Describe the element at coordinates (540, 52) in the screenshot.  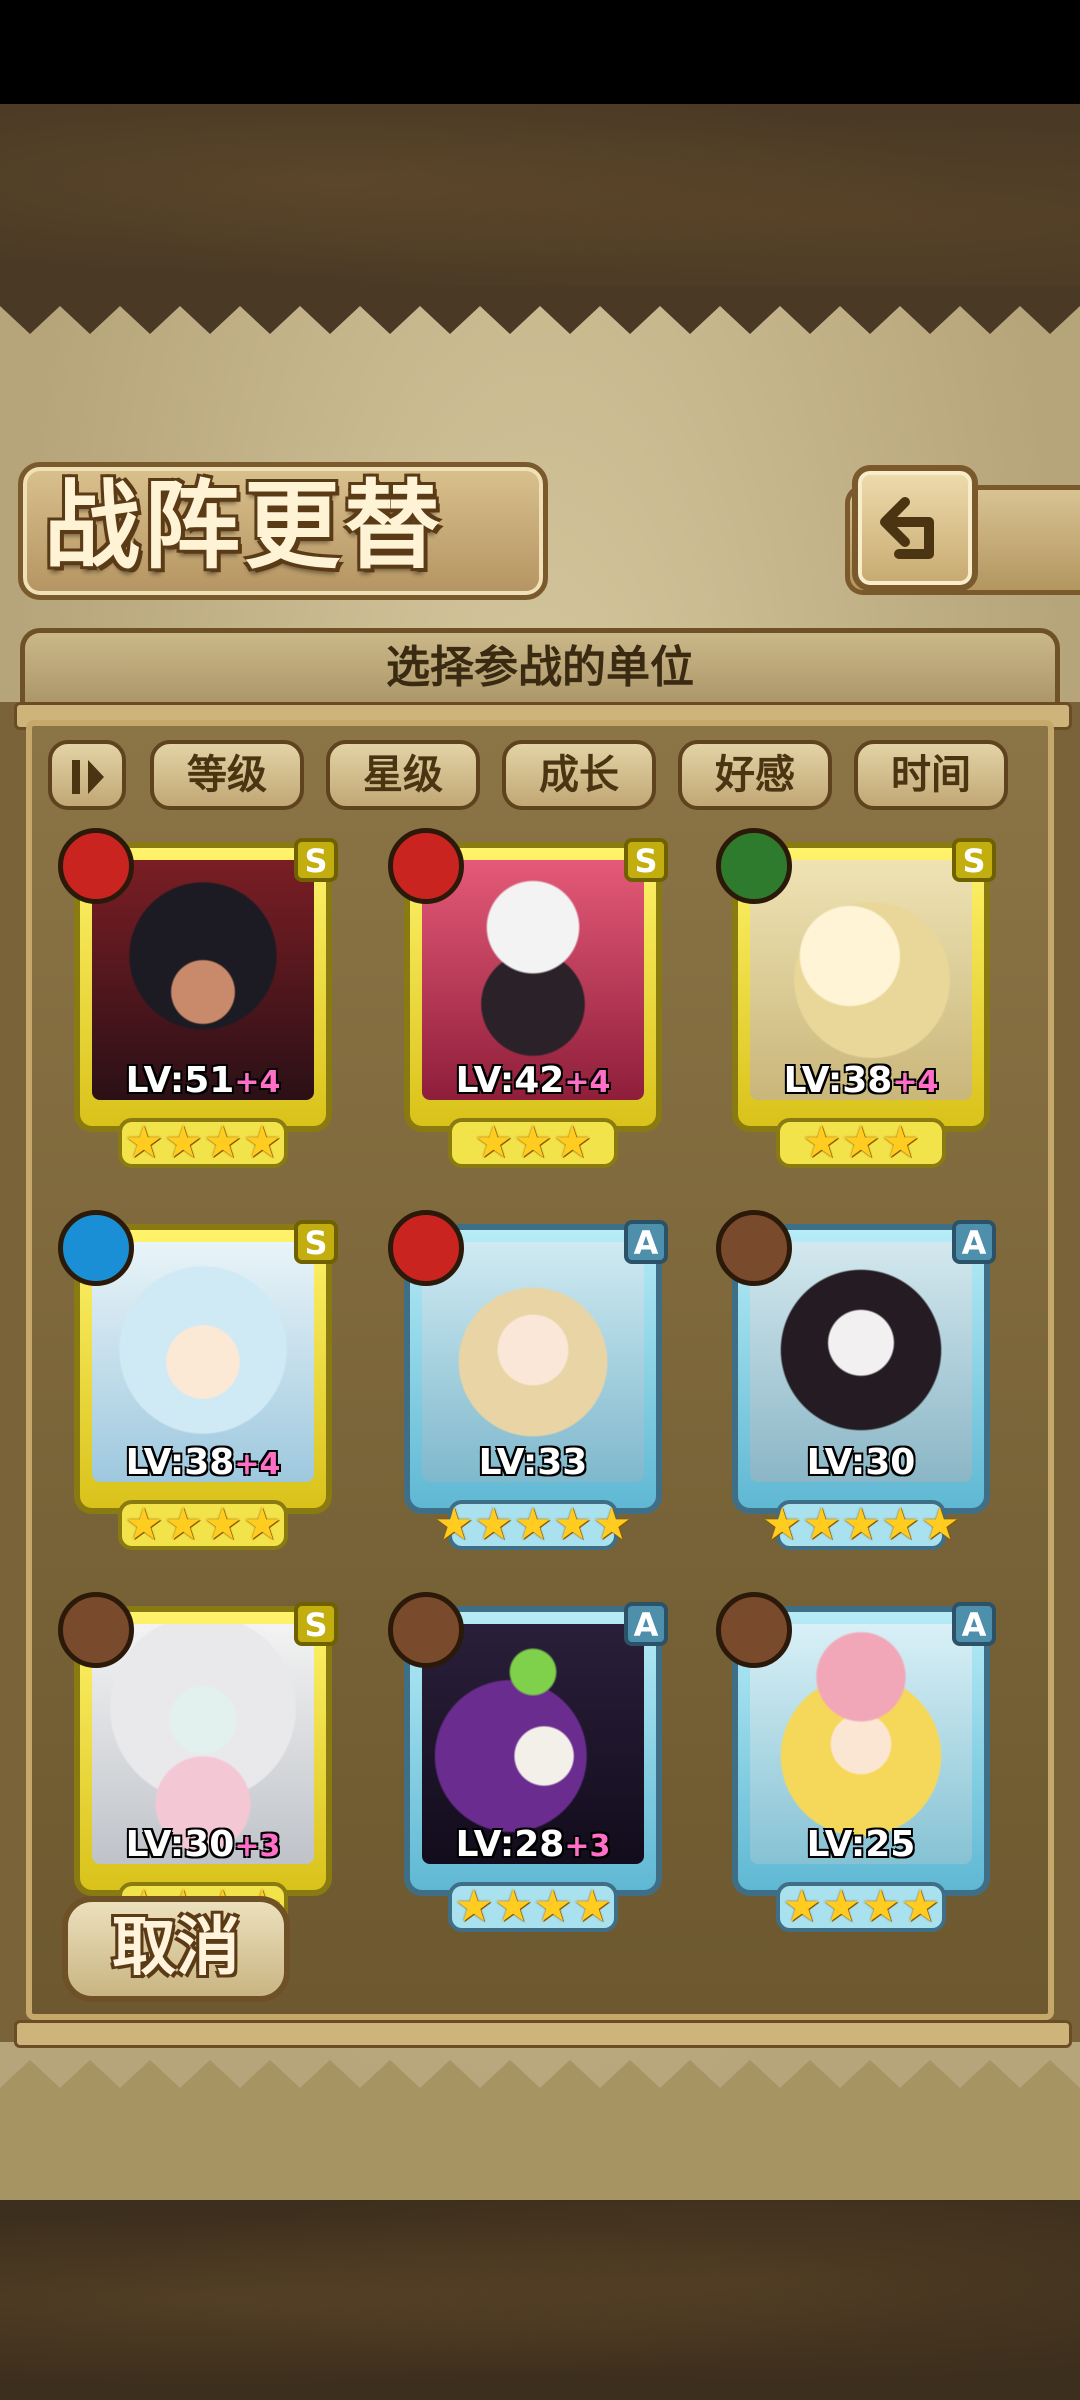
I see `status-bar` at that location.